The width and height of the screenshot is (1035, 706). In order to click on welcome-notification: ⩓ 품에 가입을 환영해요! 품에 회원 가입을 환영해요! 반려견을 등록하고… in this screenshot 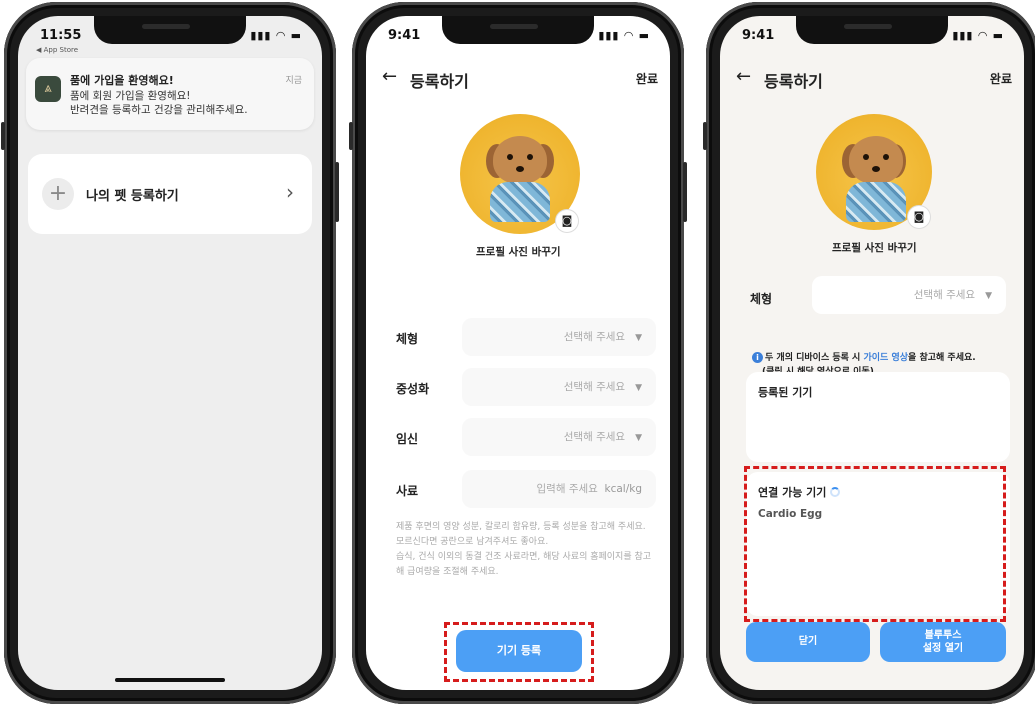, I will do `click(170, 94)`.